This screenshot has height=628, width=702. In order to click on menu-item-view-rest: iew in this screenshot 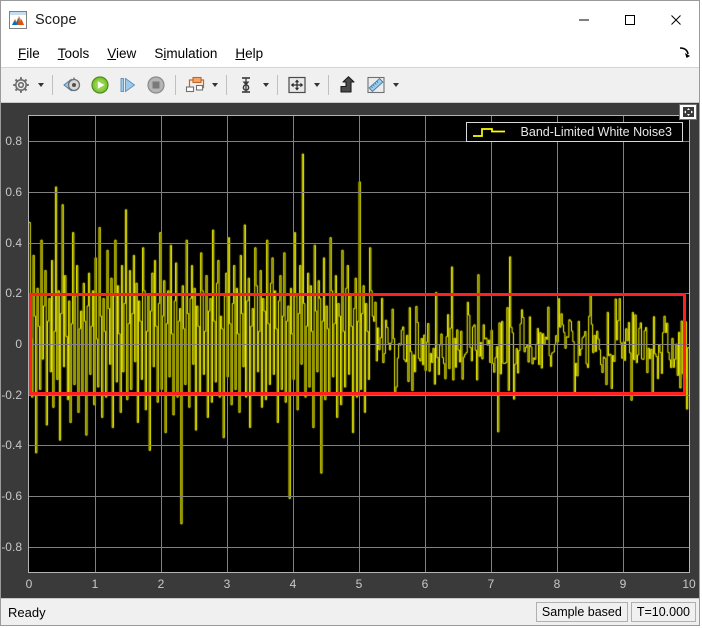, I will do `click(126, 53)`.